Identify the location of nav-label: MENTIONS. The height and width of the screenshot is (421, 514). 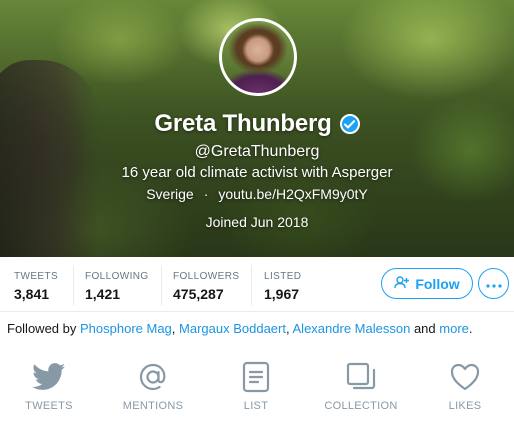
(153, 406).